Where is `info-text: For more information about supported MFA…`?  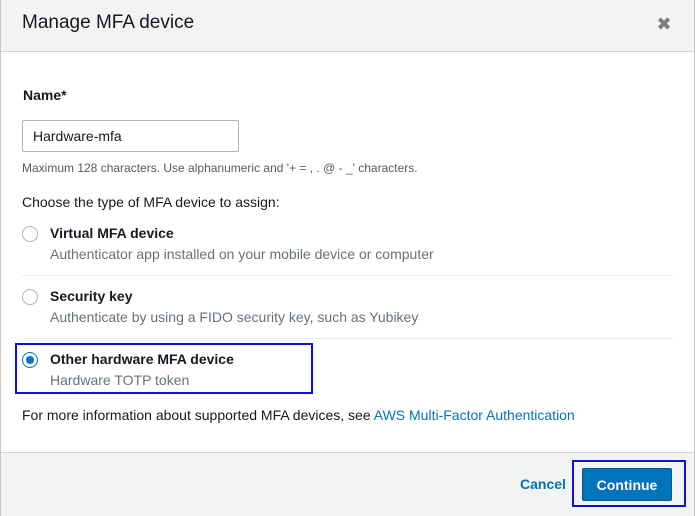 info-text: For more information about supported MFA… is located at coordinates (298, 415).